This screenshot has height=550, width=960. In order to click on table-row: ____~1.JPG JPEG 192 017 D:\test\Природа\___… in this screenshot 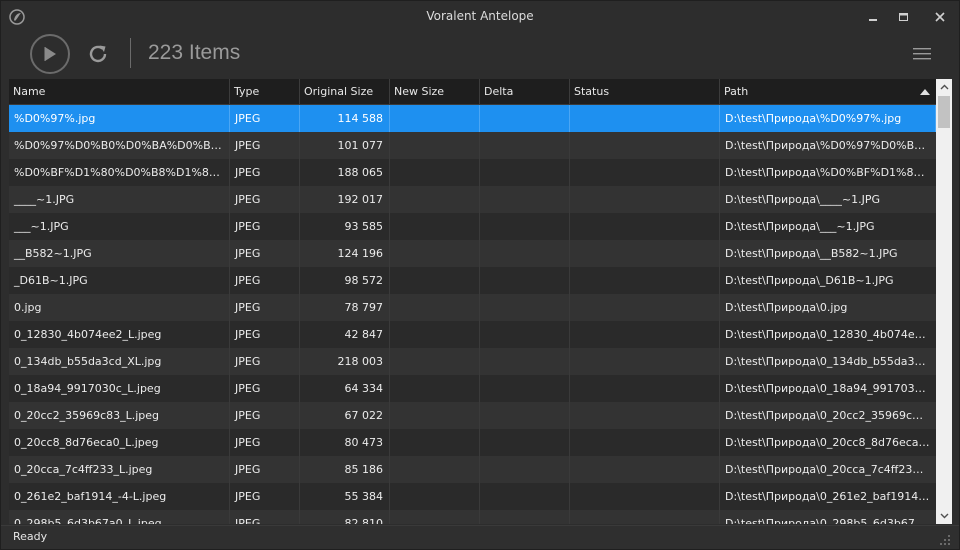, I will do `click(472, 199)`.